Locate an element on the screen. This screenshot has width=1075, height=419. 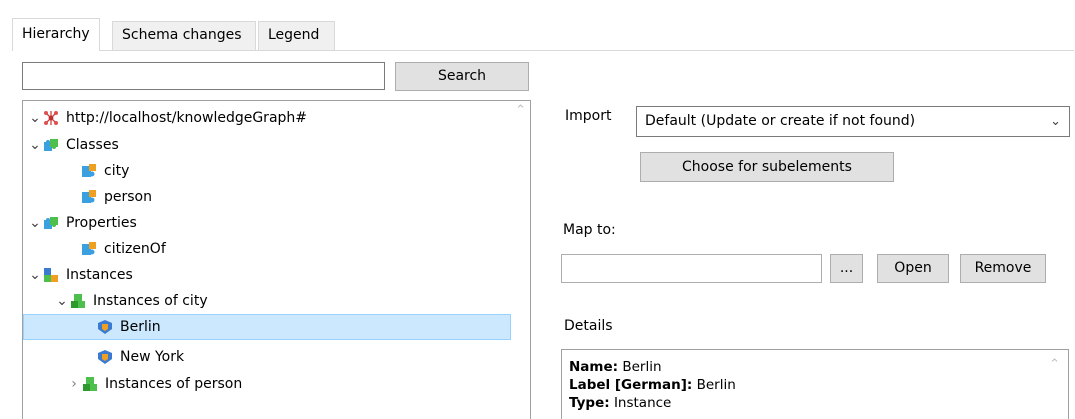
details-label-value: Berlin is located at coordinates (716, 385).